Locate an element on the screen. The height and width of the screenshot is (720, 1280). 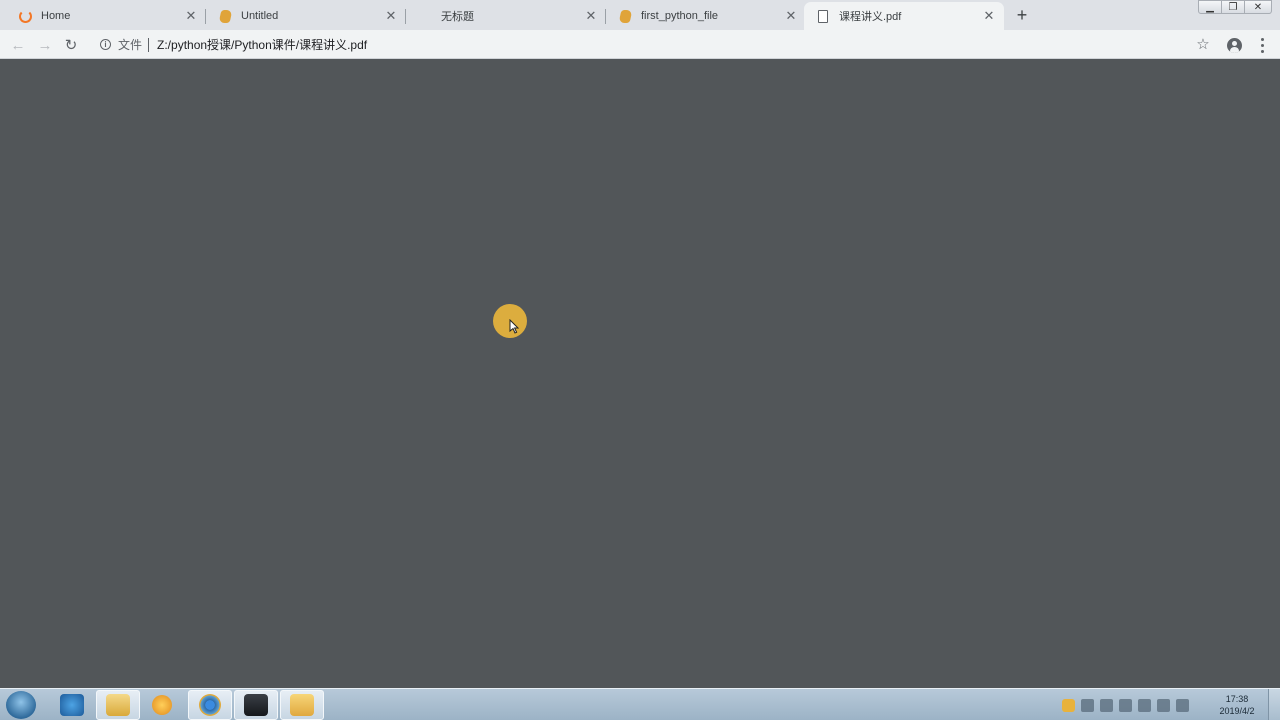
taskbar-item-explorer is located at coordinates (118, 705).